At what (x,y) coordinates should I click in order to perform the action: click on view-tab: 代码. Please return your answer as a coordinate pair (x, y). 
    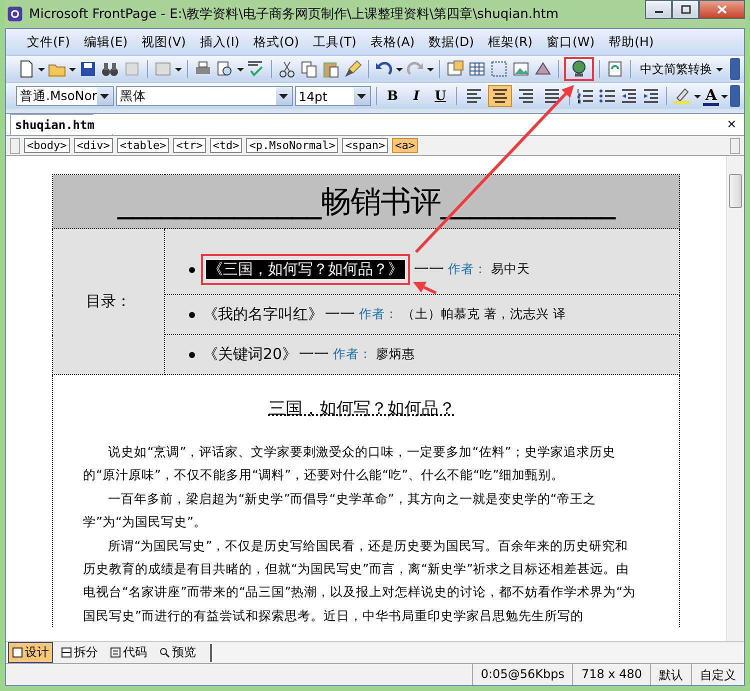
    Looking at the image, I should click on (128, 652).